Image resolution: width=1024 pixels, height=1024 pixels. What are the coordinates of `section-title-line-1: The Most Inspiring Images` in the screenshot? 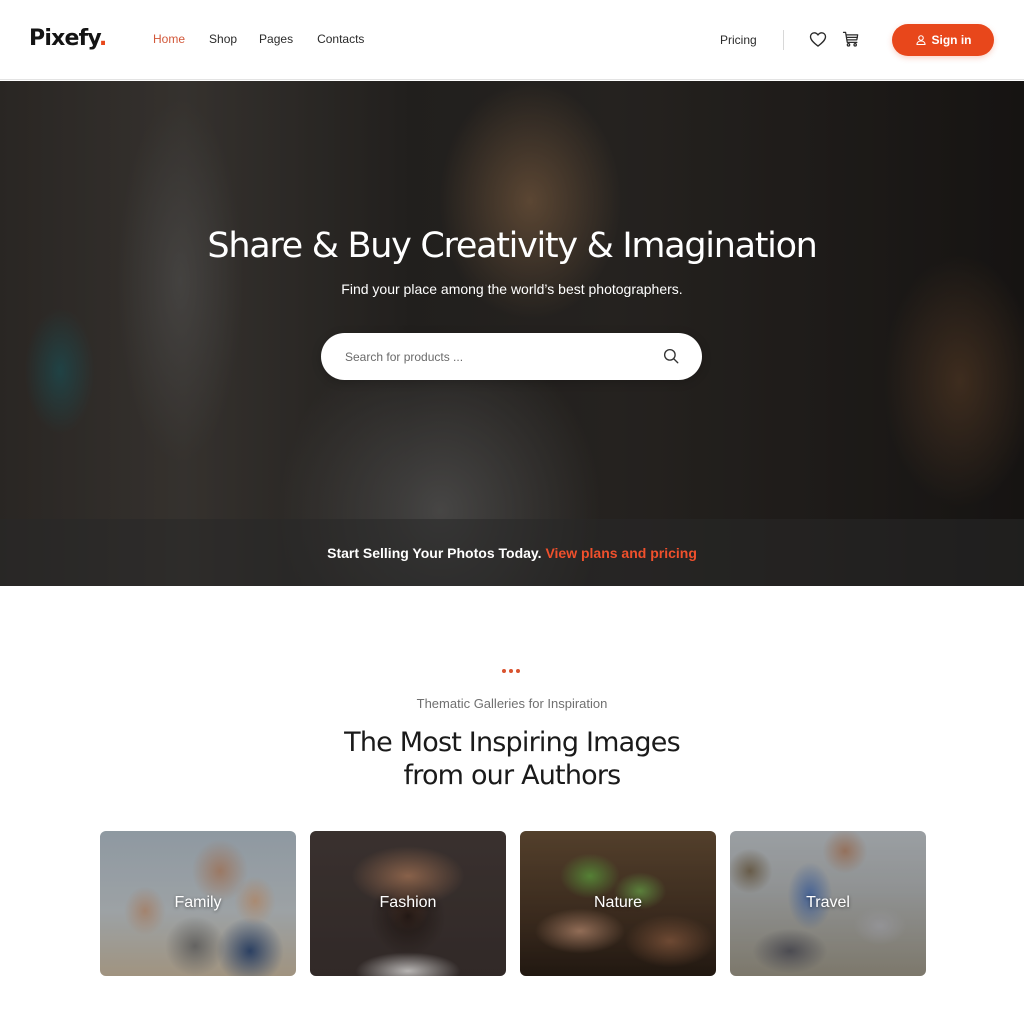 It's located at (512, 742).